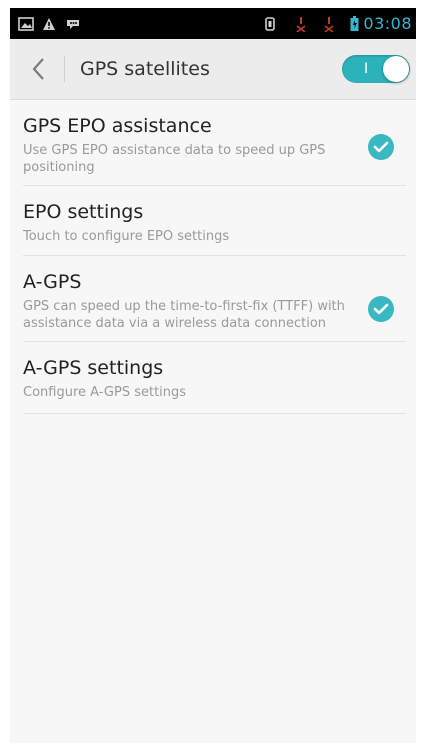 The image size is (426, 753). What do you see at coordinates (376, 69) in the screenshot?
I see `gps-toggle: I` at bounding box center [376, 69].